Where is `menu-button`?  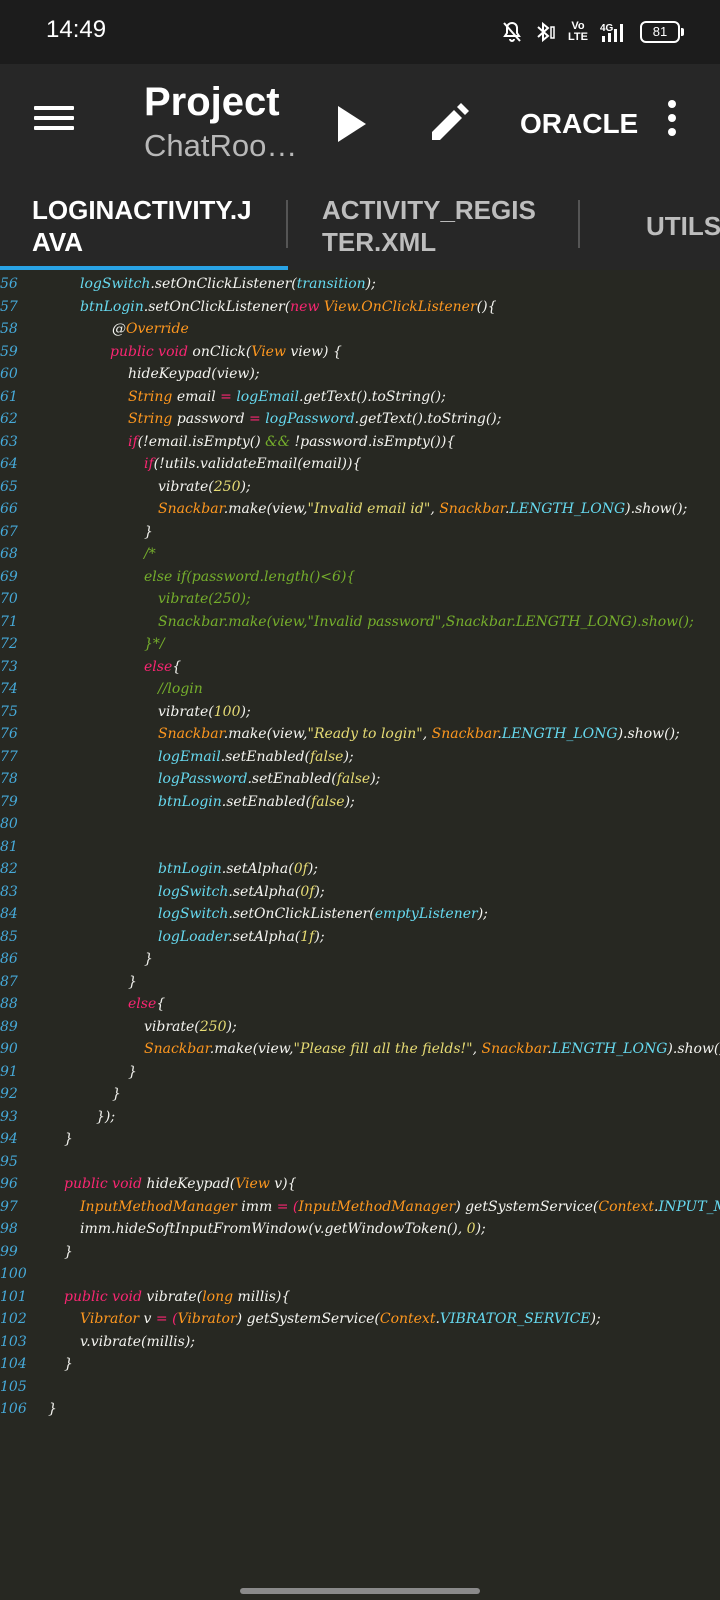
menu-button is located at coordinates (54, 125).